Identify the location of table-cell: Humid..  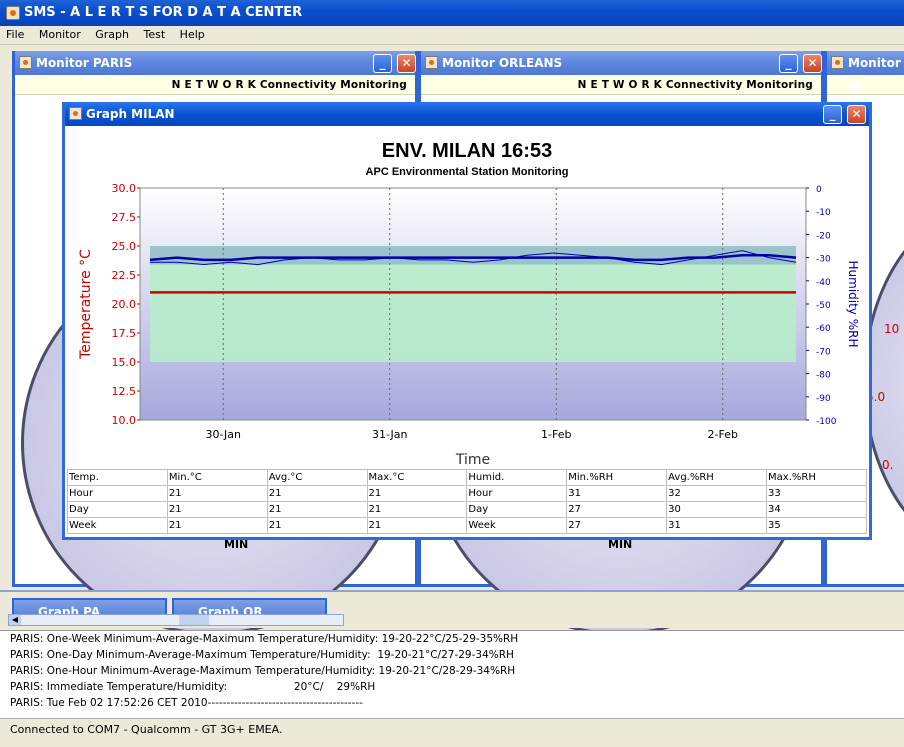
(517, 477).